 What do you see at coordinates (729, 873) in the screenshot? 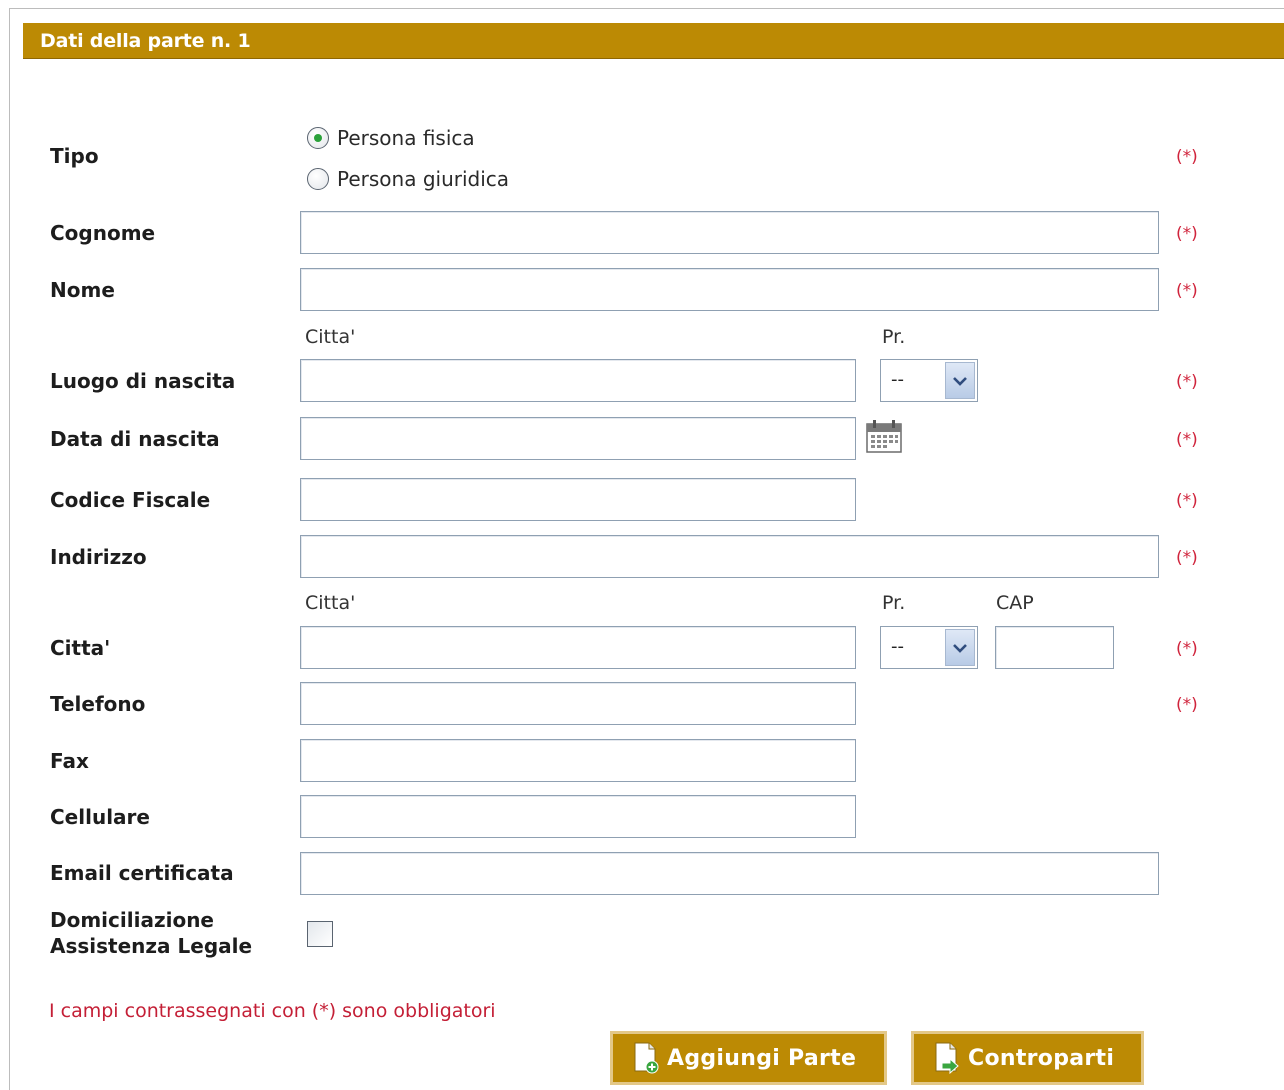
I see `email-input` at bounding box center [729, 873].